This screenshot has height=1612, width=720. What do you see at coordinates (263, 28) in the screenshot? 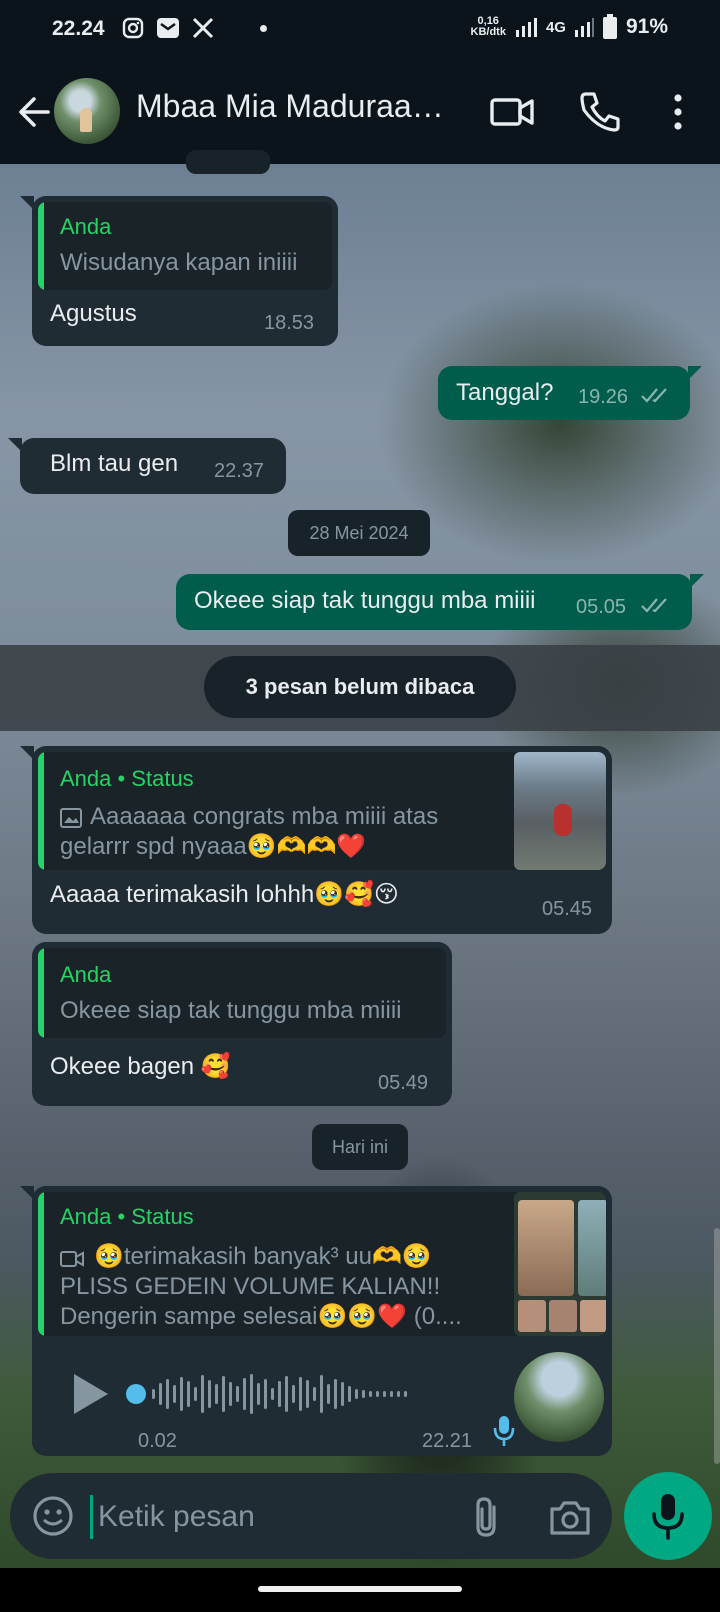
I see `more-notifications-dot` at bounding box center [263, 28].